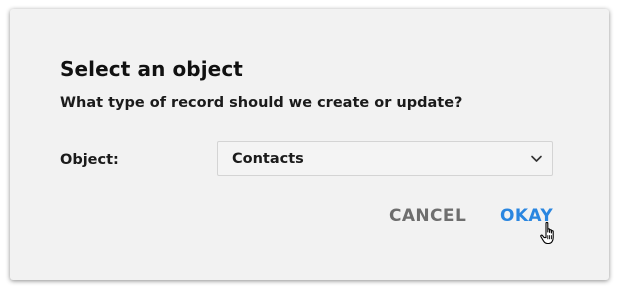 The image size is (620, 292). Describe the element at coordinates (427, 216) in the screenshot. I see `cancel-button: CANCEL` at that location.